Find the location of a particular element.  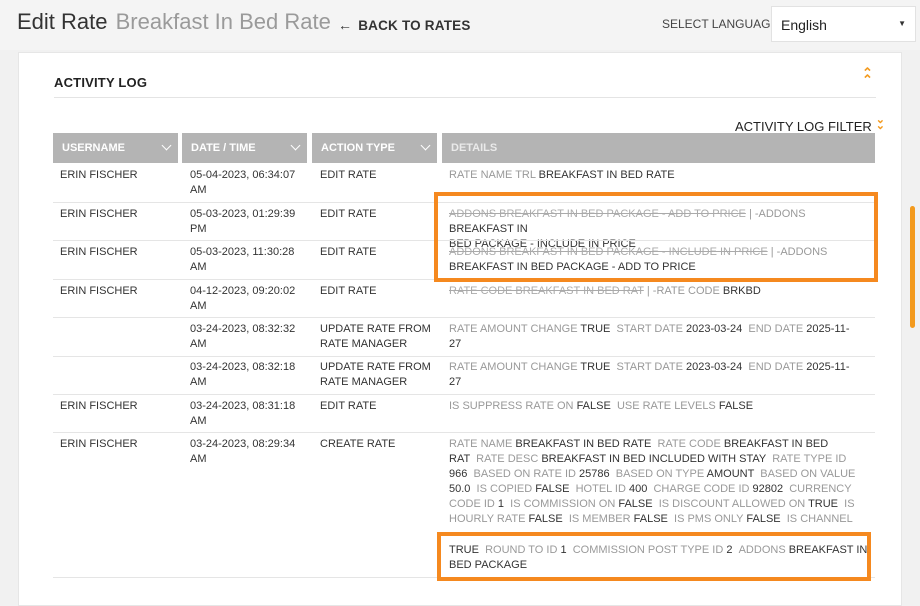

back-to-rates-button: ← BACK TO RATES is located at coordinates (404, 25).